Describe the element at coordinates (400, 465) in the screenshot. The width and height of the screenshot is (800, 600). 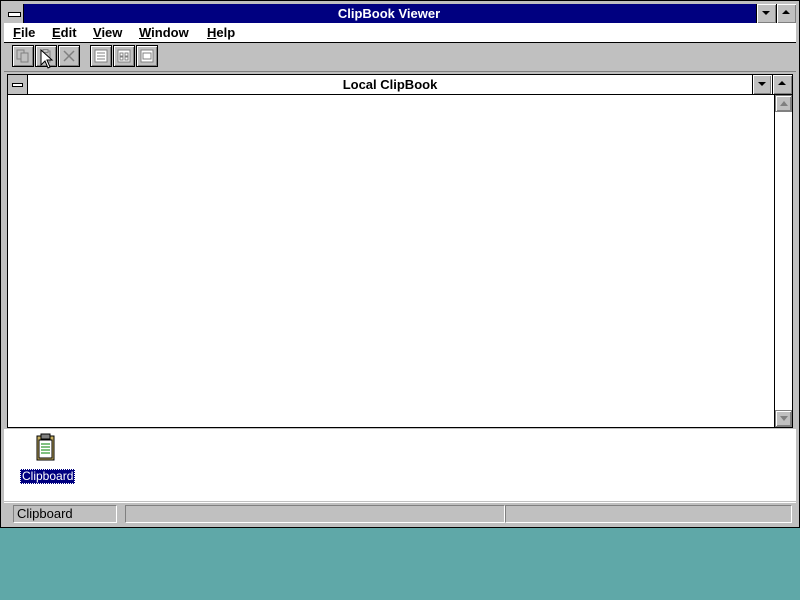
I see `minimized-icon-area: Clipboard` at that location.